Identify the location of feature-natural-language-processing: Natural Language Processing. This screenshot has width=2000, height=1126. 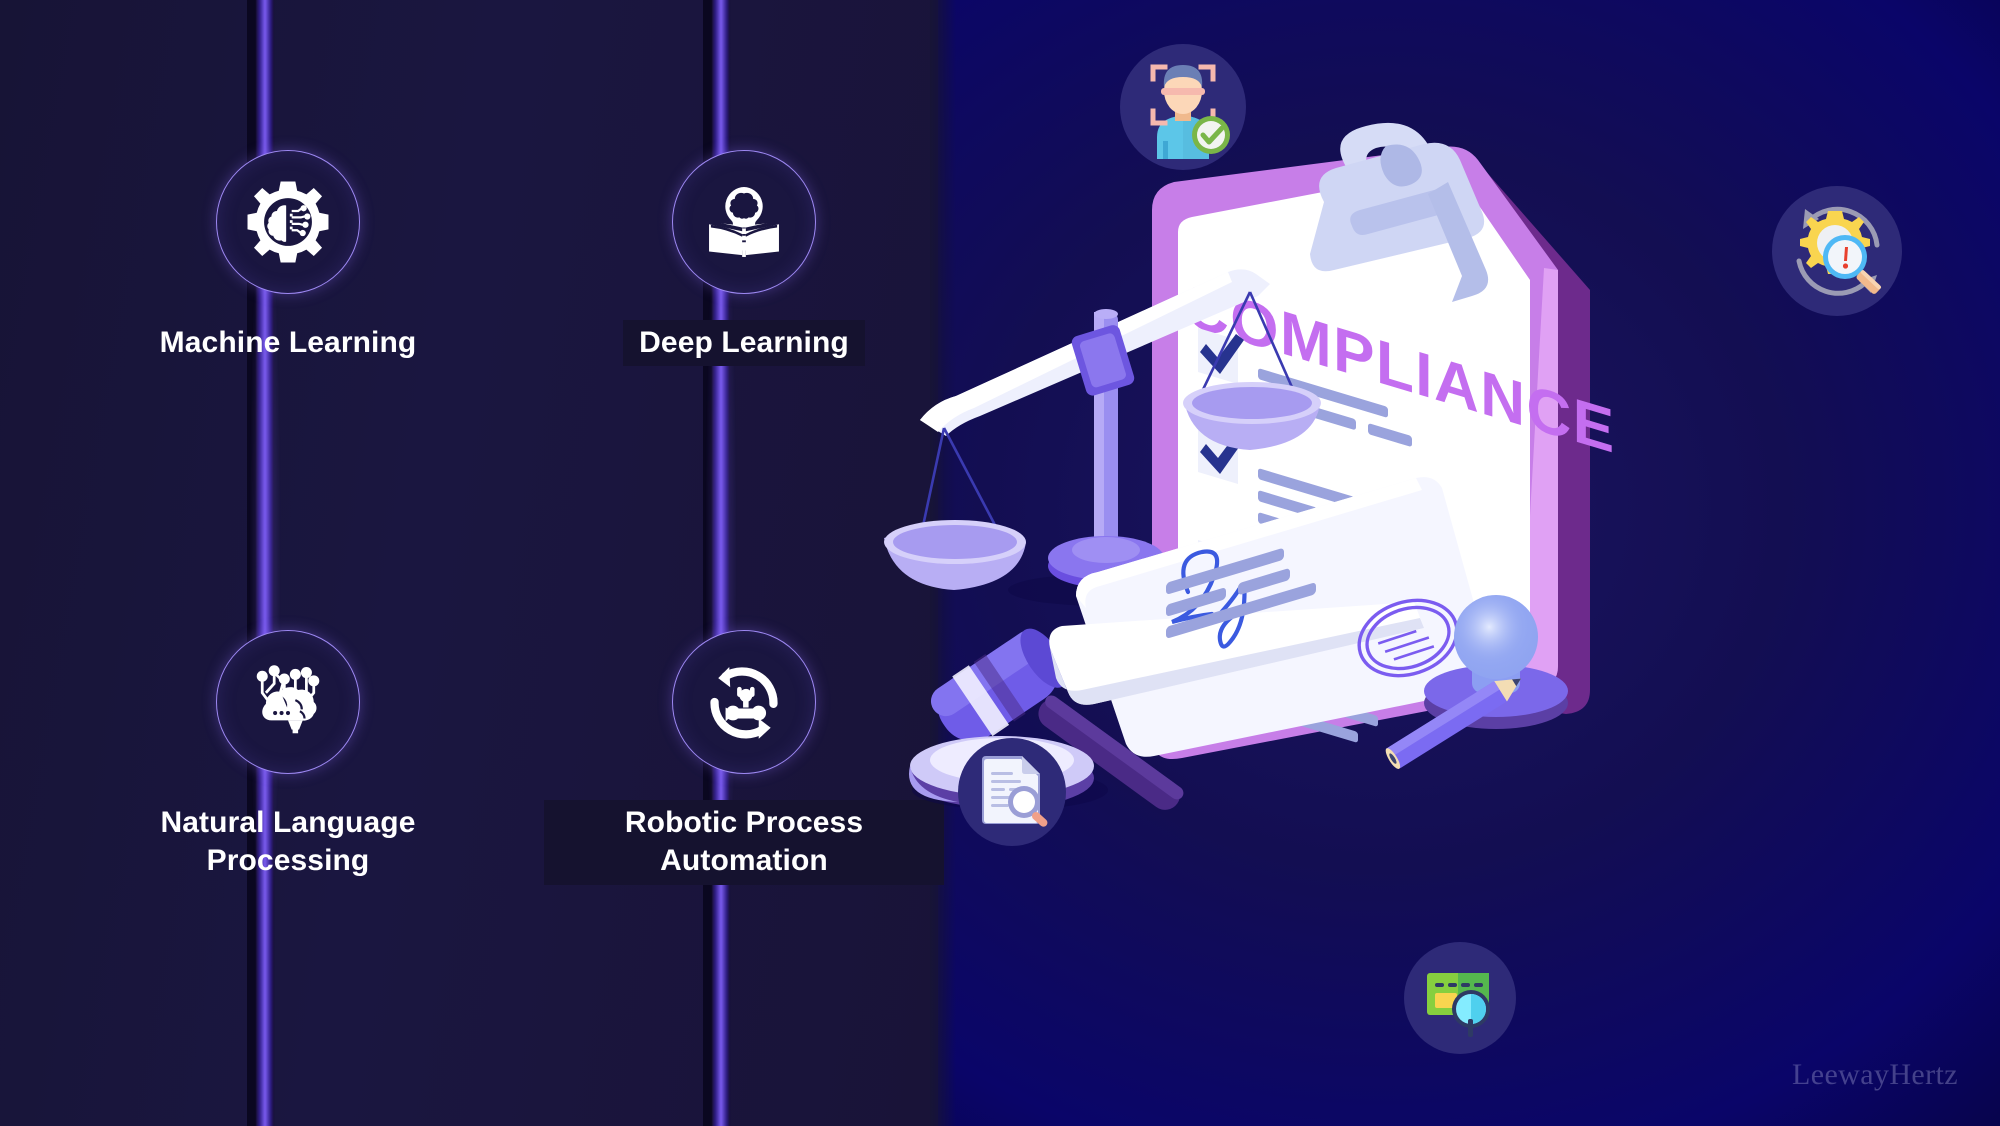
(288, 757).